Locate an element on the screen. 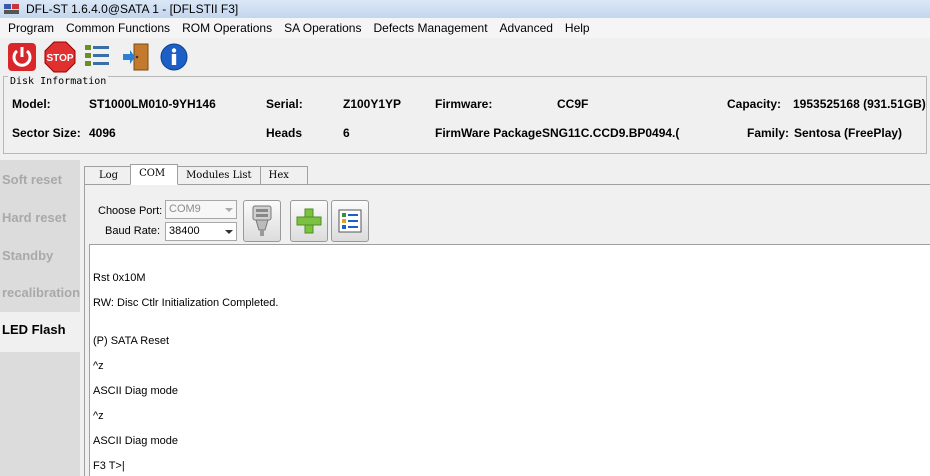 The width and height of the screenshot is (930, 476). window-title: DFL-ST 1.6.4.0@SATA 1 - [DFLSTII F3] is located at coordinates (132, 9).